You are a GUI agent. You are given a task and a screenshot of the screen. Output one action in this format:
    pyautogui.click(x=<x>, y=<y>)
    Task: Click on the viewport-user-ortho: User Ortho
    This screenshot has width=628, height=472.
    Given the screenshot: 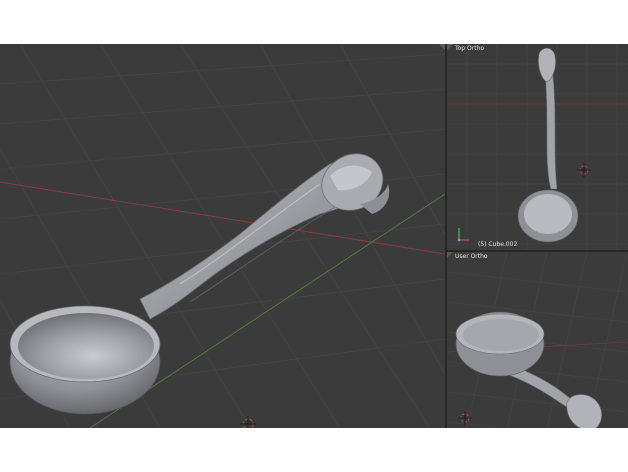 What is the action you would take?
    pyautogui.click(x=537, y=340)
    